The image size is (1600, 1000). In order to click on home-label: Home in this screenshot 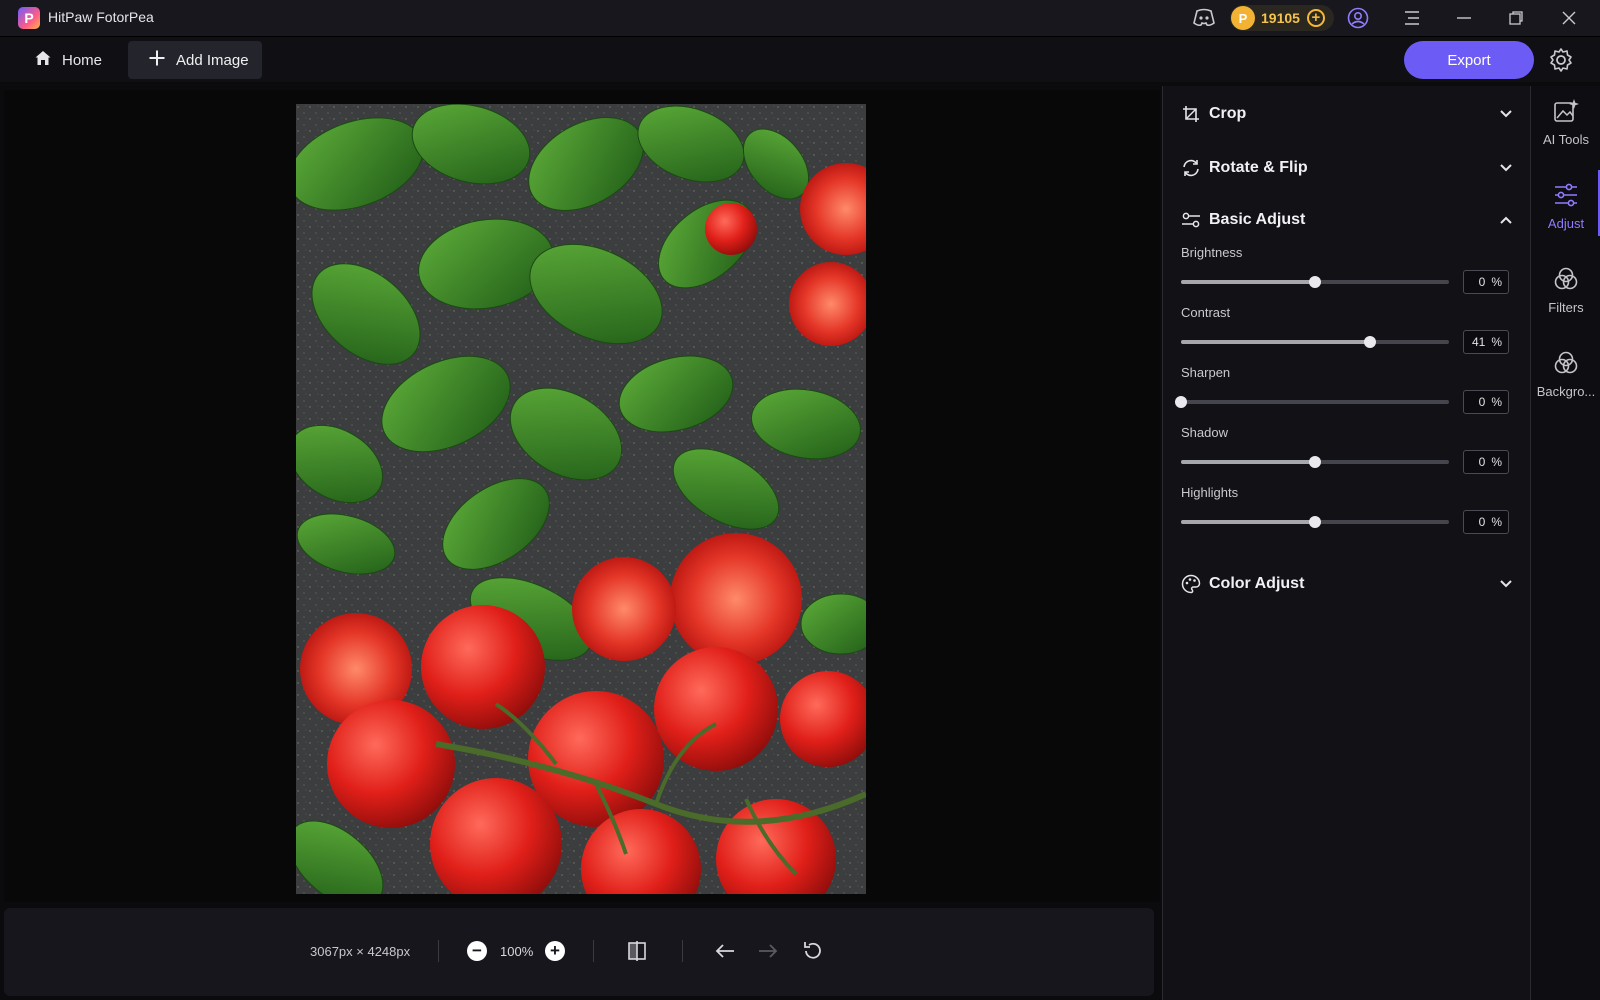, I will do `click(82, 60)`.